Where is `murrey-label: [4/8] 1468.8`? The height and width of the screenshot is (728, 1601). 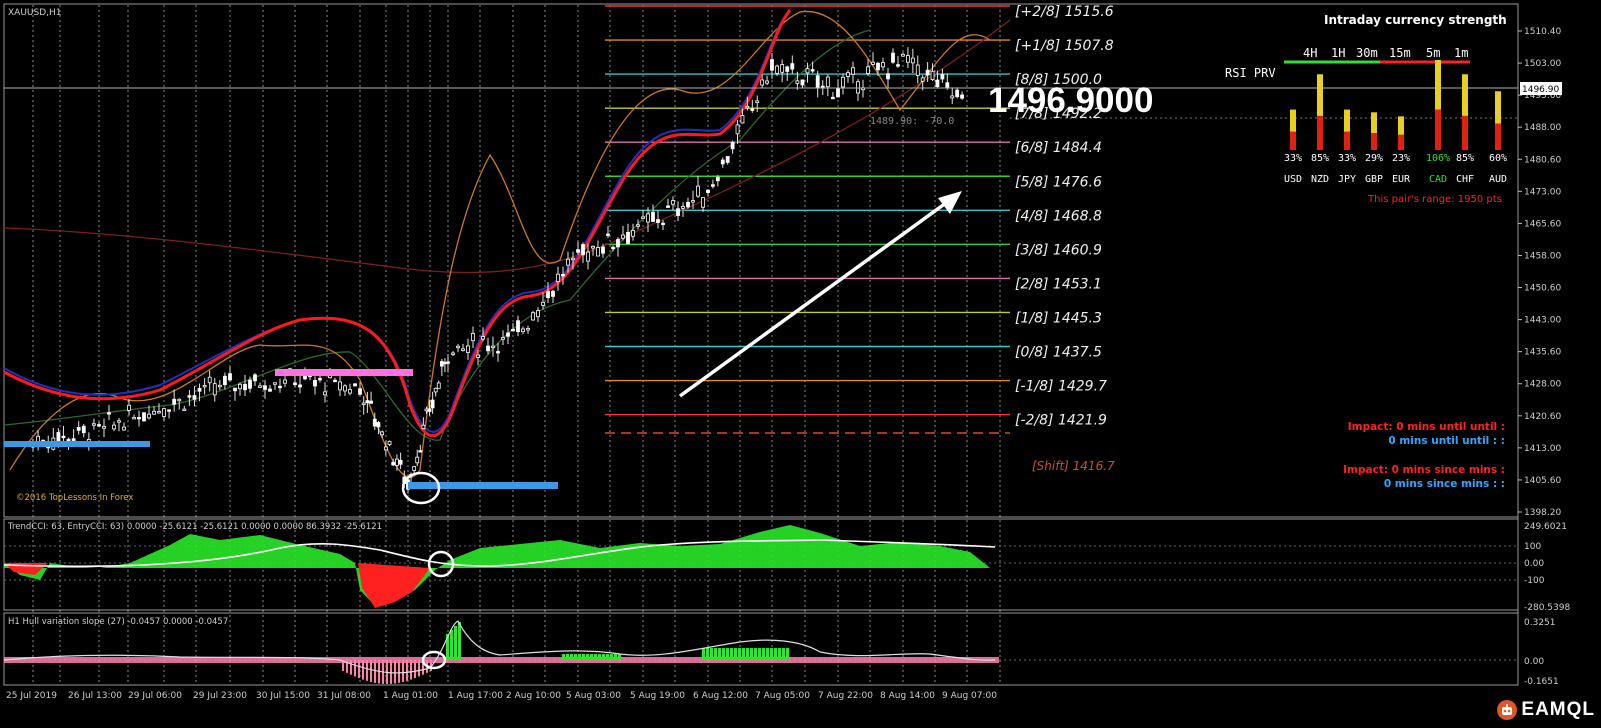 murrey-label: [4/8] 1468.8 is located at coordinates (1058, 216).